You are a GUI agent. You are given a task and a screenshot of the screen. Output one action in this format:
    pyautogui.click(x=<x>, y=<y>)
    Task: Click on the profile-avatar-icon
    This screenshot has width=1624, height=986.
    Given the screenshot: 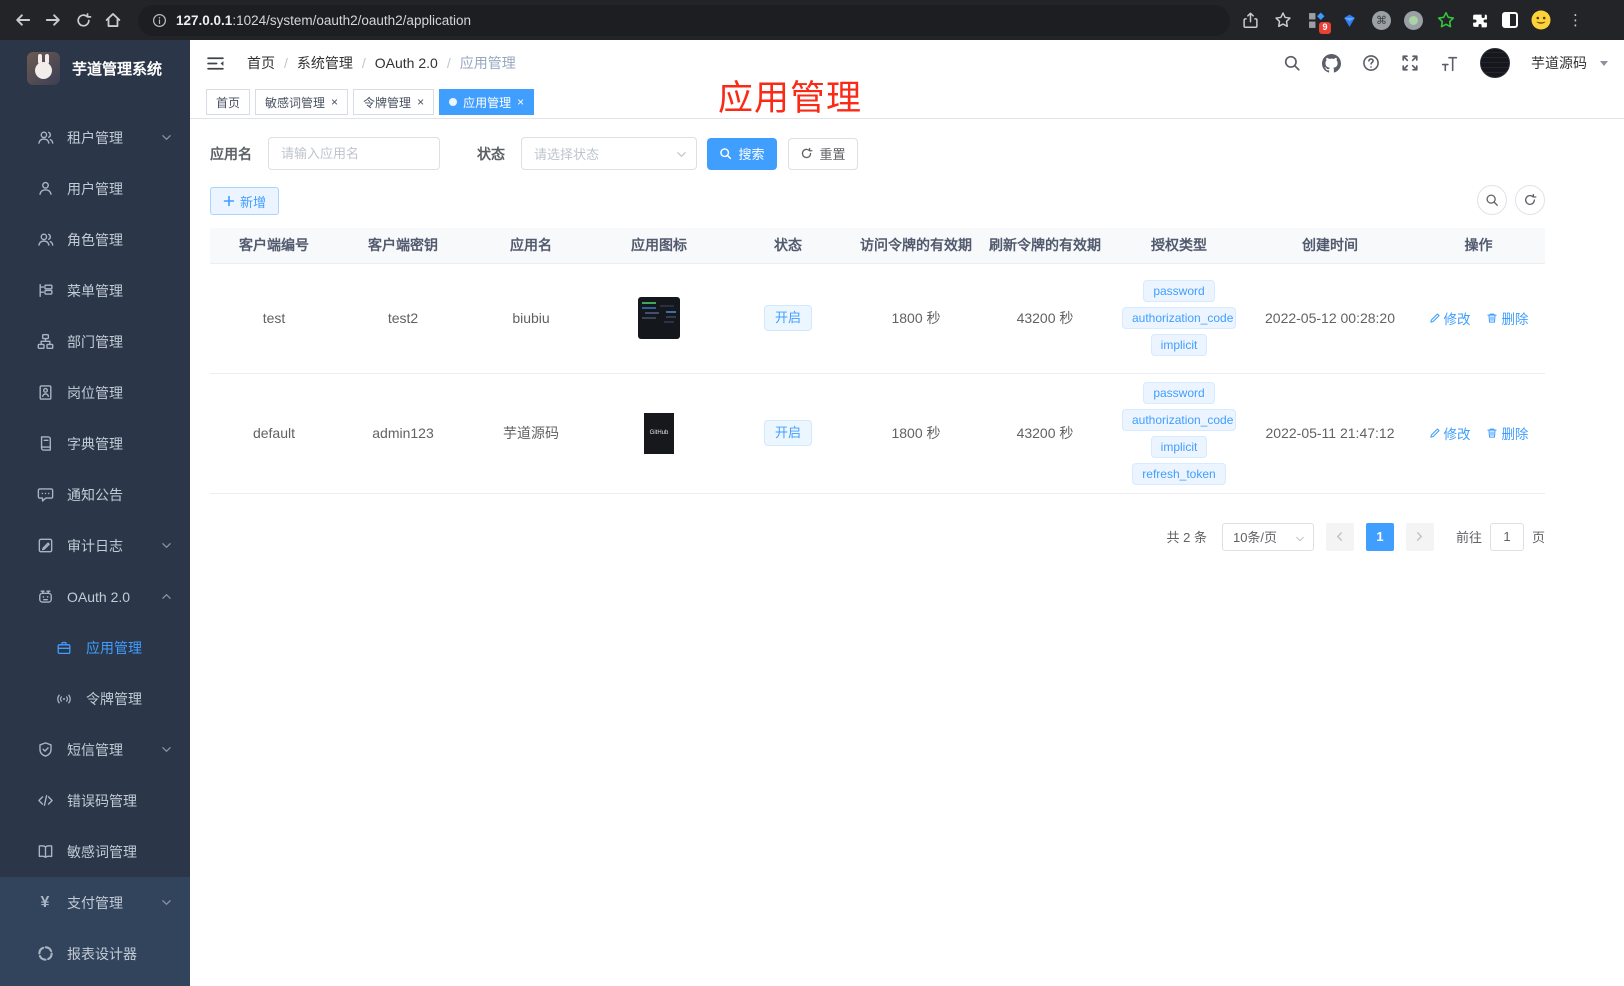 What is the action you would take?
    pyautogui.click(x=1541, y=20)
    